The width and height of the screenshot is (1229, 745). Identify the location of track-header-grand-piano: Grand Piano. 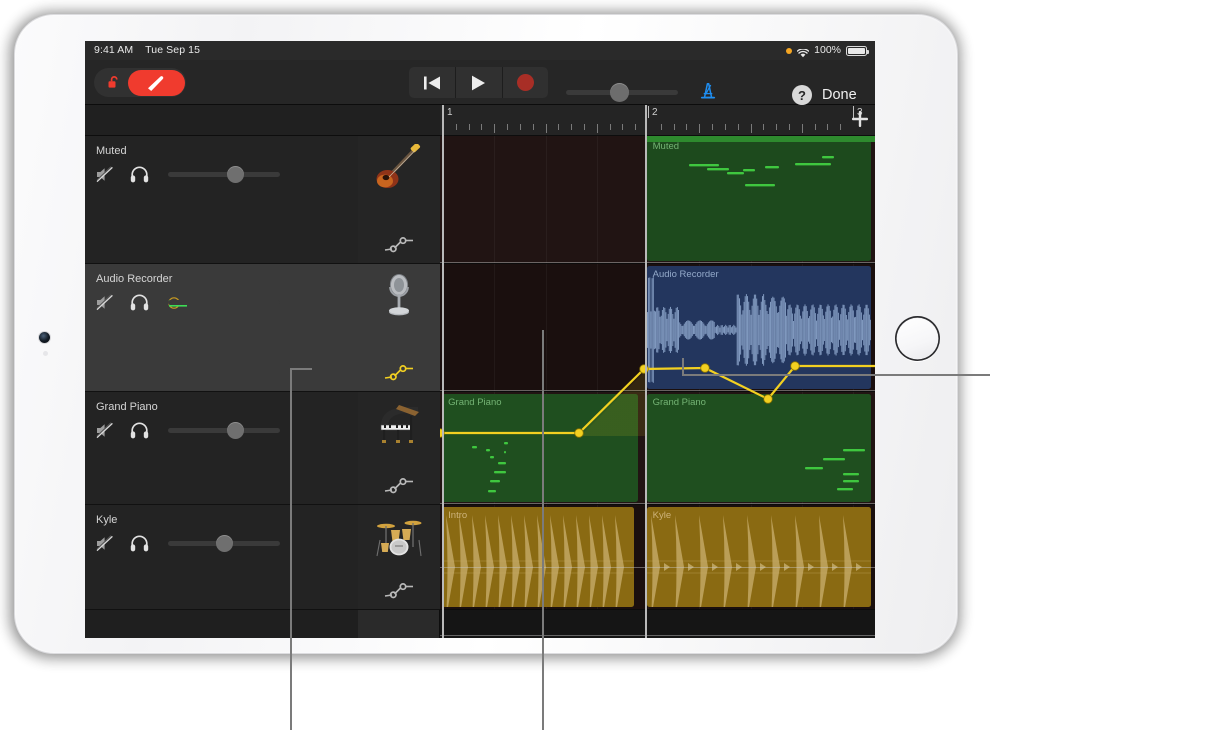
(221, 448).